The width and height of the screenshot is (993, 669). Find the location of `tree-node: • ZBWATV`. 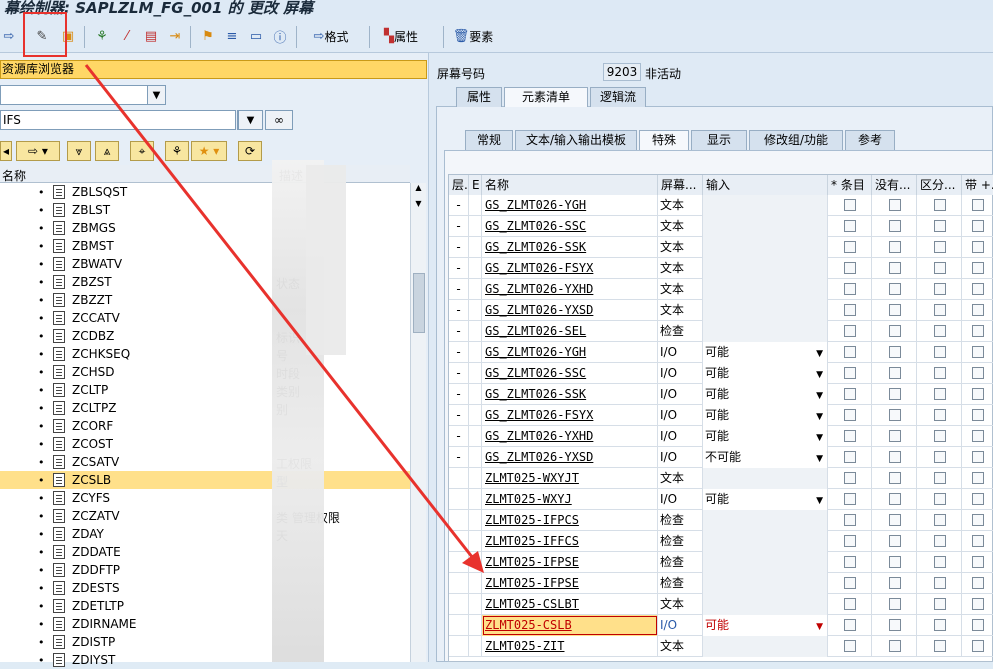

tree-node: • ZBWATV is located at coordinates (205, 264).